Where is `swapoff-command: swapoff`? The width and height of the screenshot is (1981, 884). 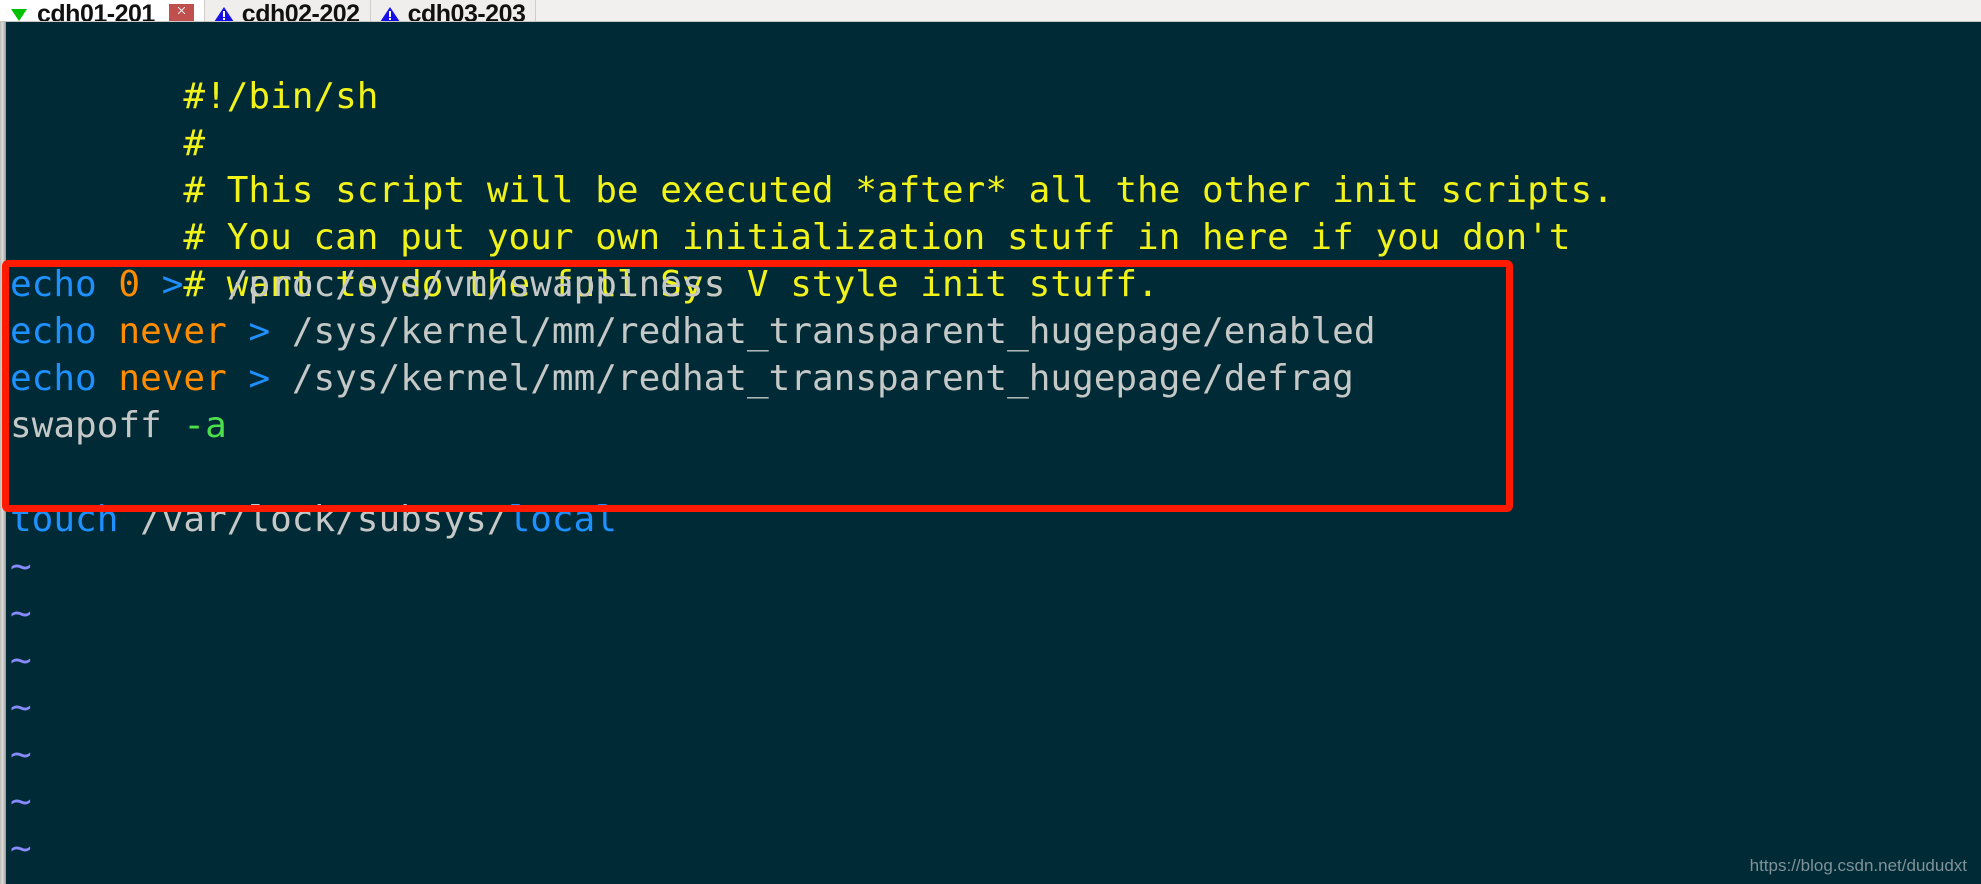 swapoff-command: swapoff is located at coordinates (86, 425).